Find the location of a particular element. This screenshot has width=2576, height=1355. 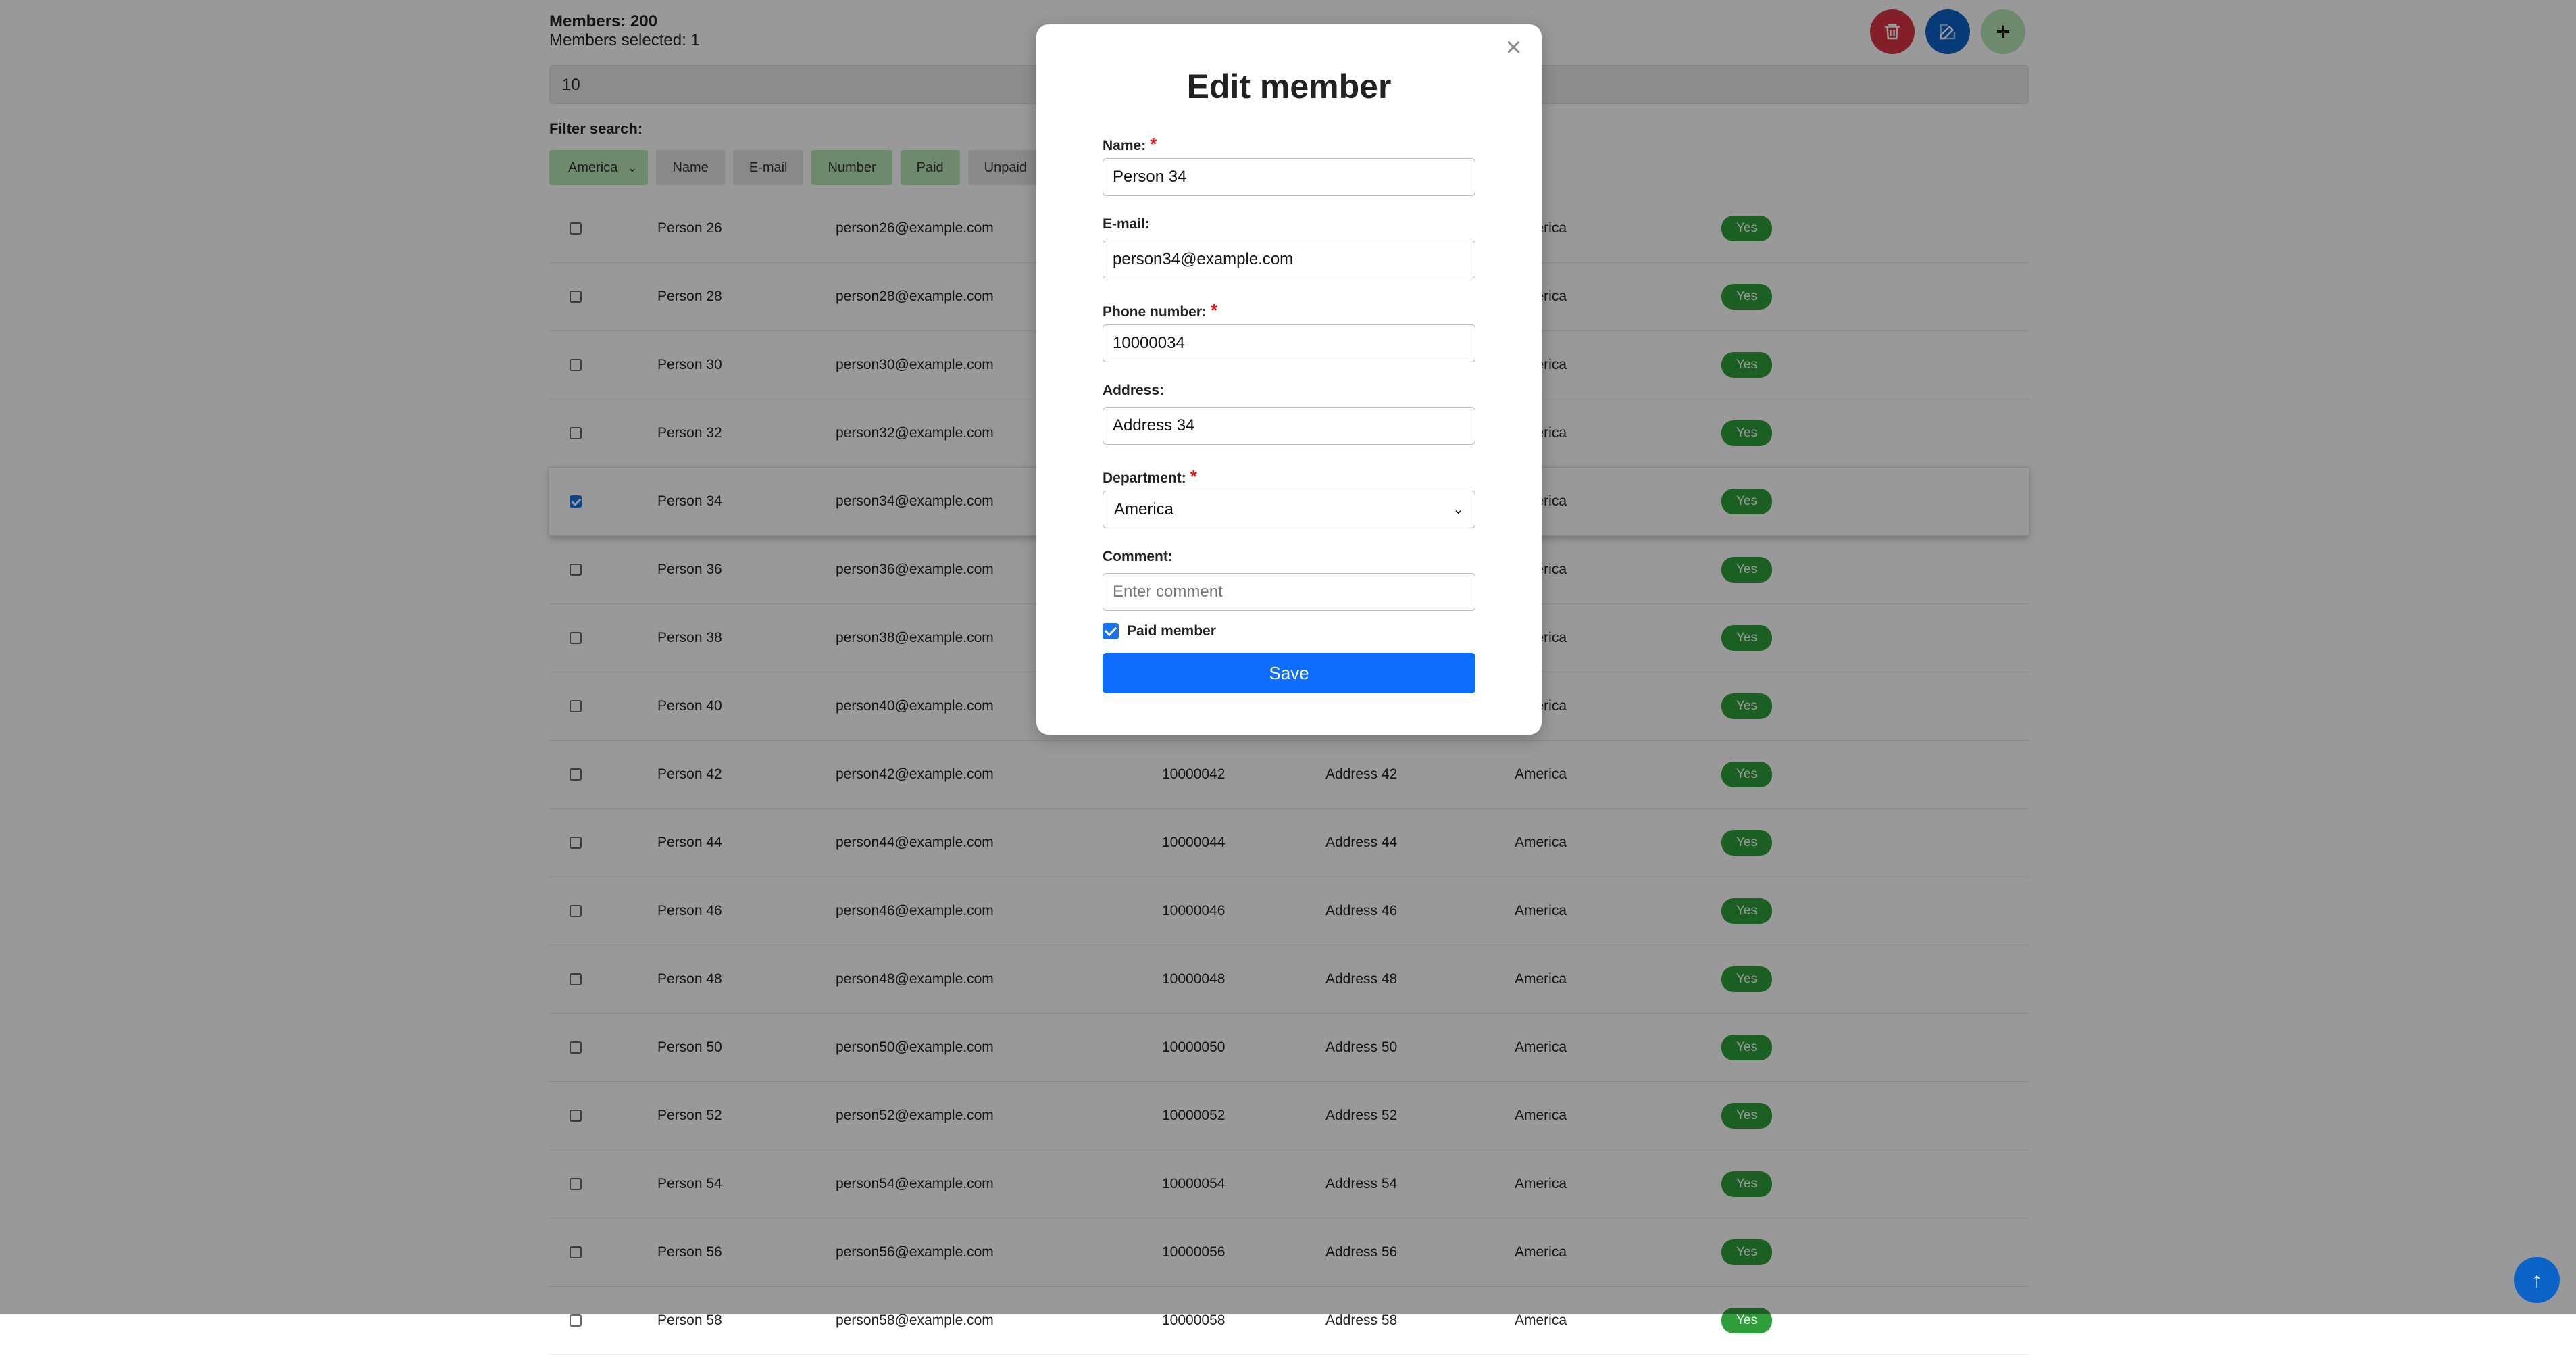

paid-member-row: Paid member is located at coordinates (1289, 631).